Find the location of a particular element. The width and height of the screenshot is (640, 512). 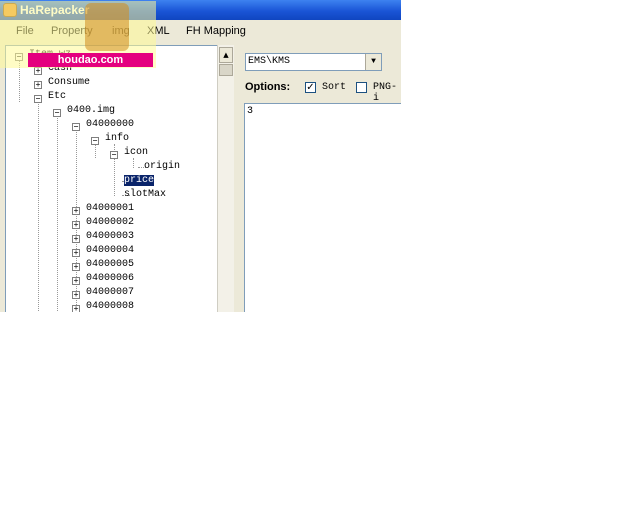

value-textarea: 3 is located at coordinates (322, 207).